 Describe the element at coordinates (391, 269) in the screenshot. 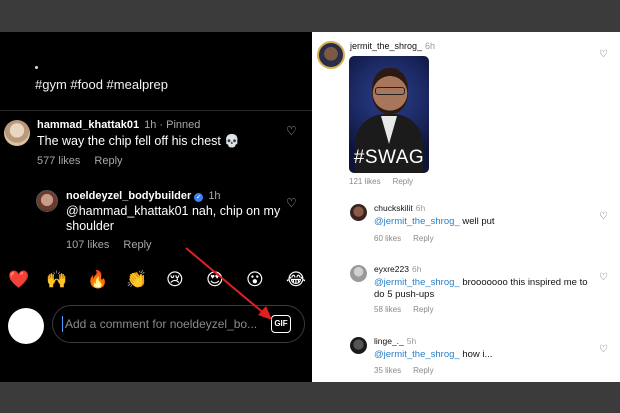

I see `comment-username: eyxre223` at that location.